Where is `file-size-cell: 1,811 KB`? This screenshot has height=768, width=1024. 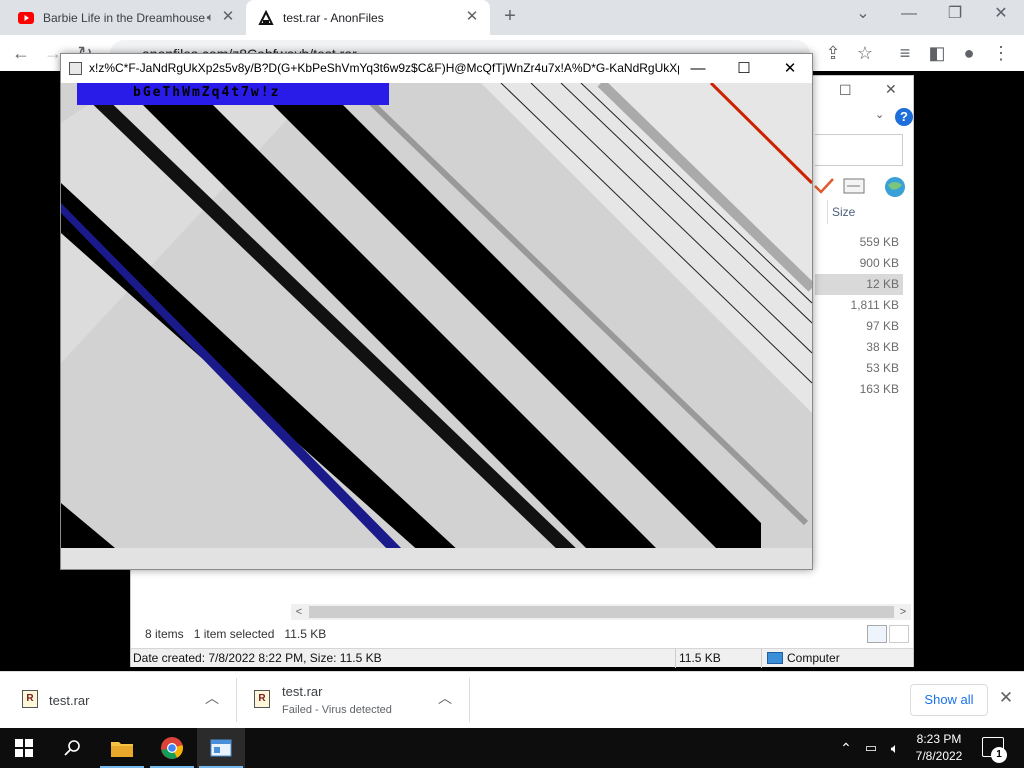 file-size-cell: 1,811 KB is located at coordinates (859, 305).